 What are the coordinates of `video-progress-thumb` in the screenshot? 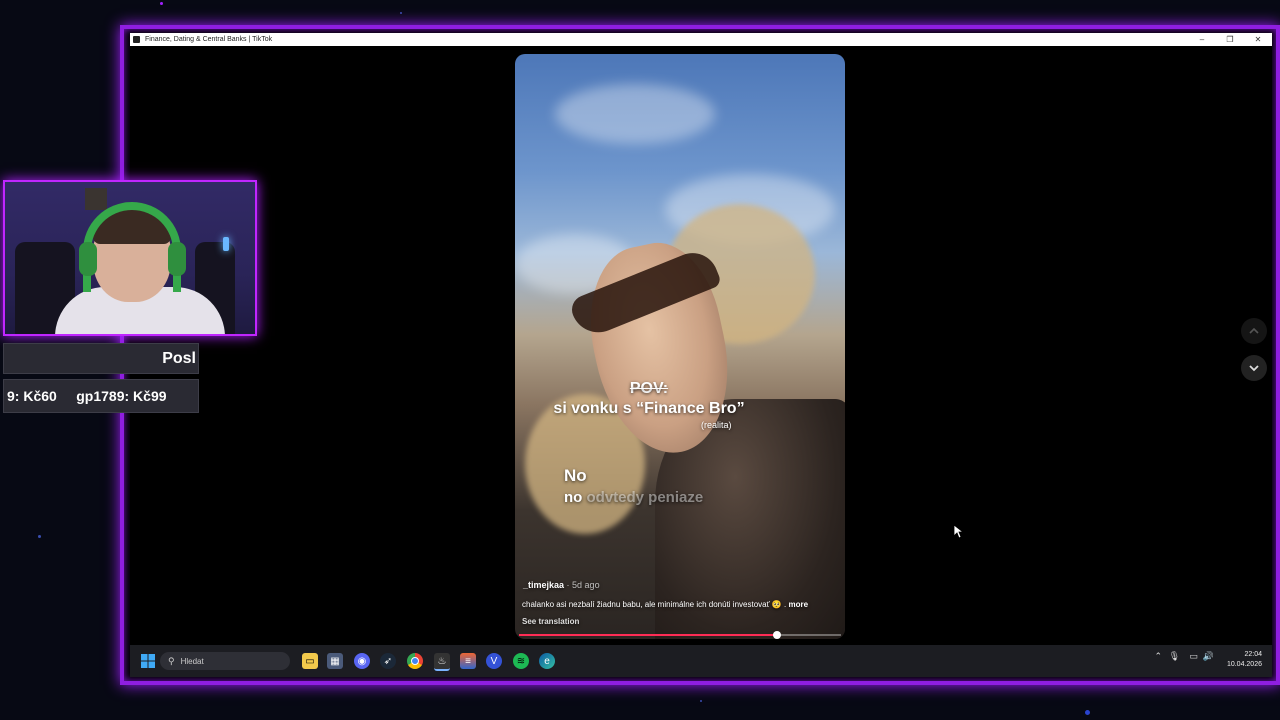 It's located at (776, 635).